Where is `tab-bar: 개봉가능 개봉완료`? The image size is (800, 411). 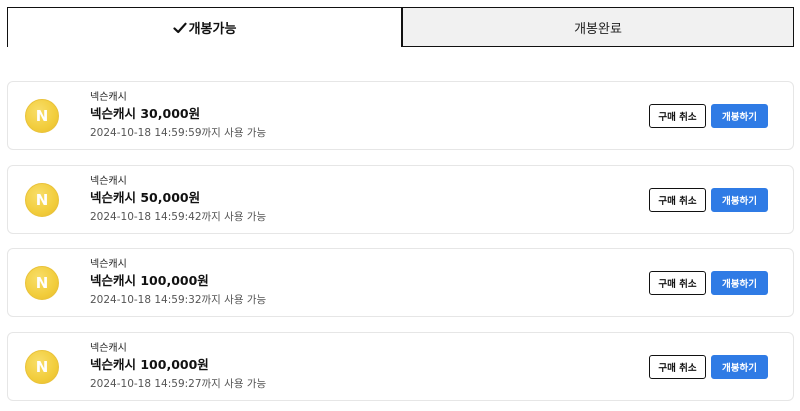
tab-bar: 개봉가능 개봉완료 is located at coordinates (400, 27).